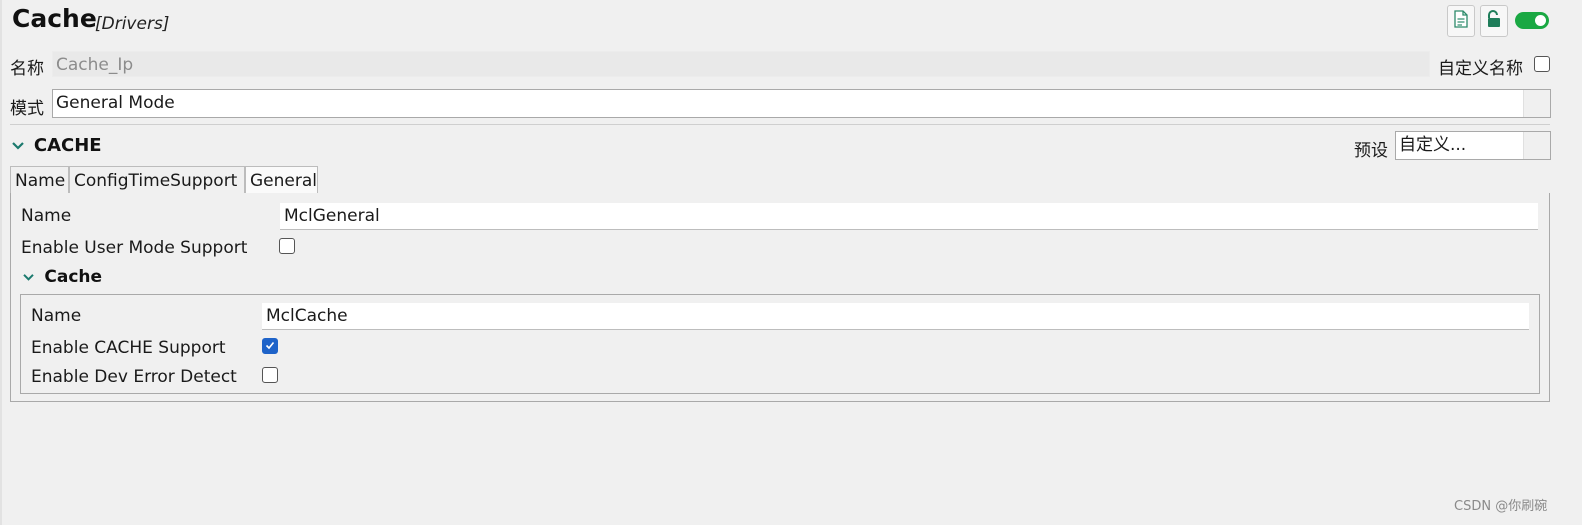 The width and height of the screenshot is (1582, 525). I want to click on cache-group-header: Cache, so click(62, 277).